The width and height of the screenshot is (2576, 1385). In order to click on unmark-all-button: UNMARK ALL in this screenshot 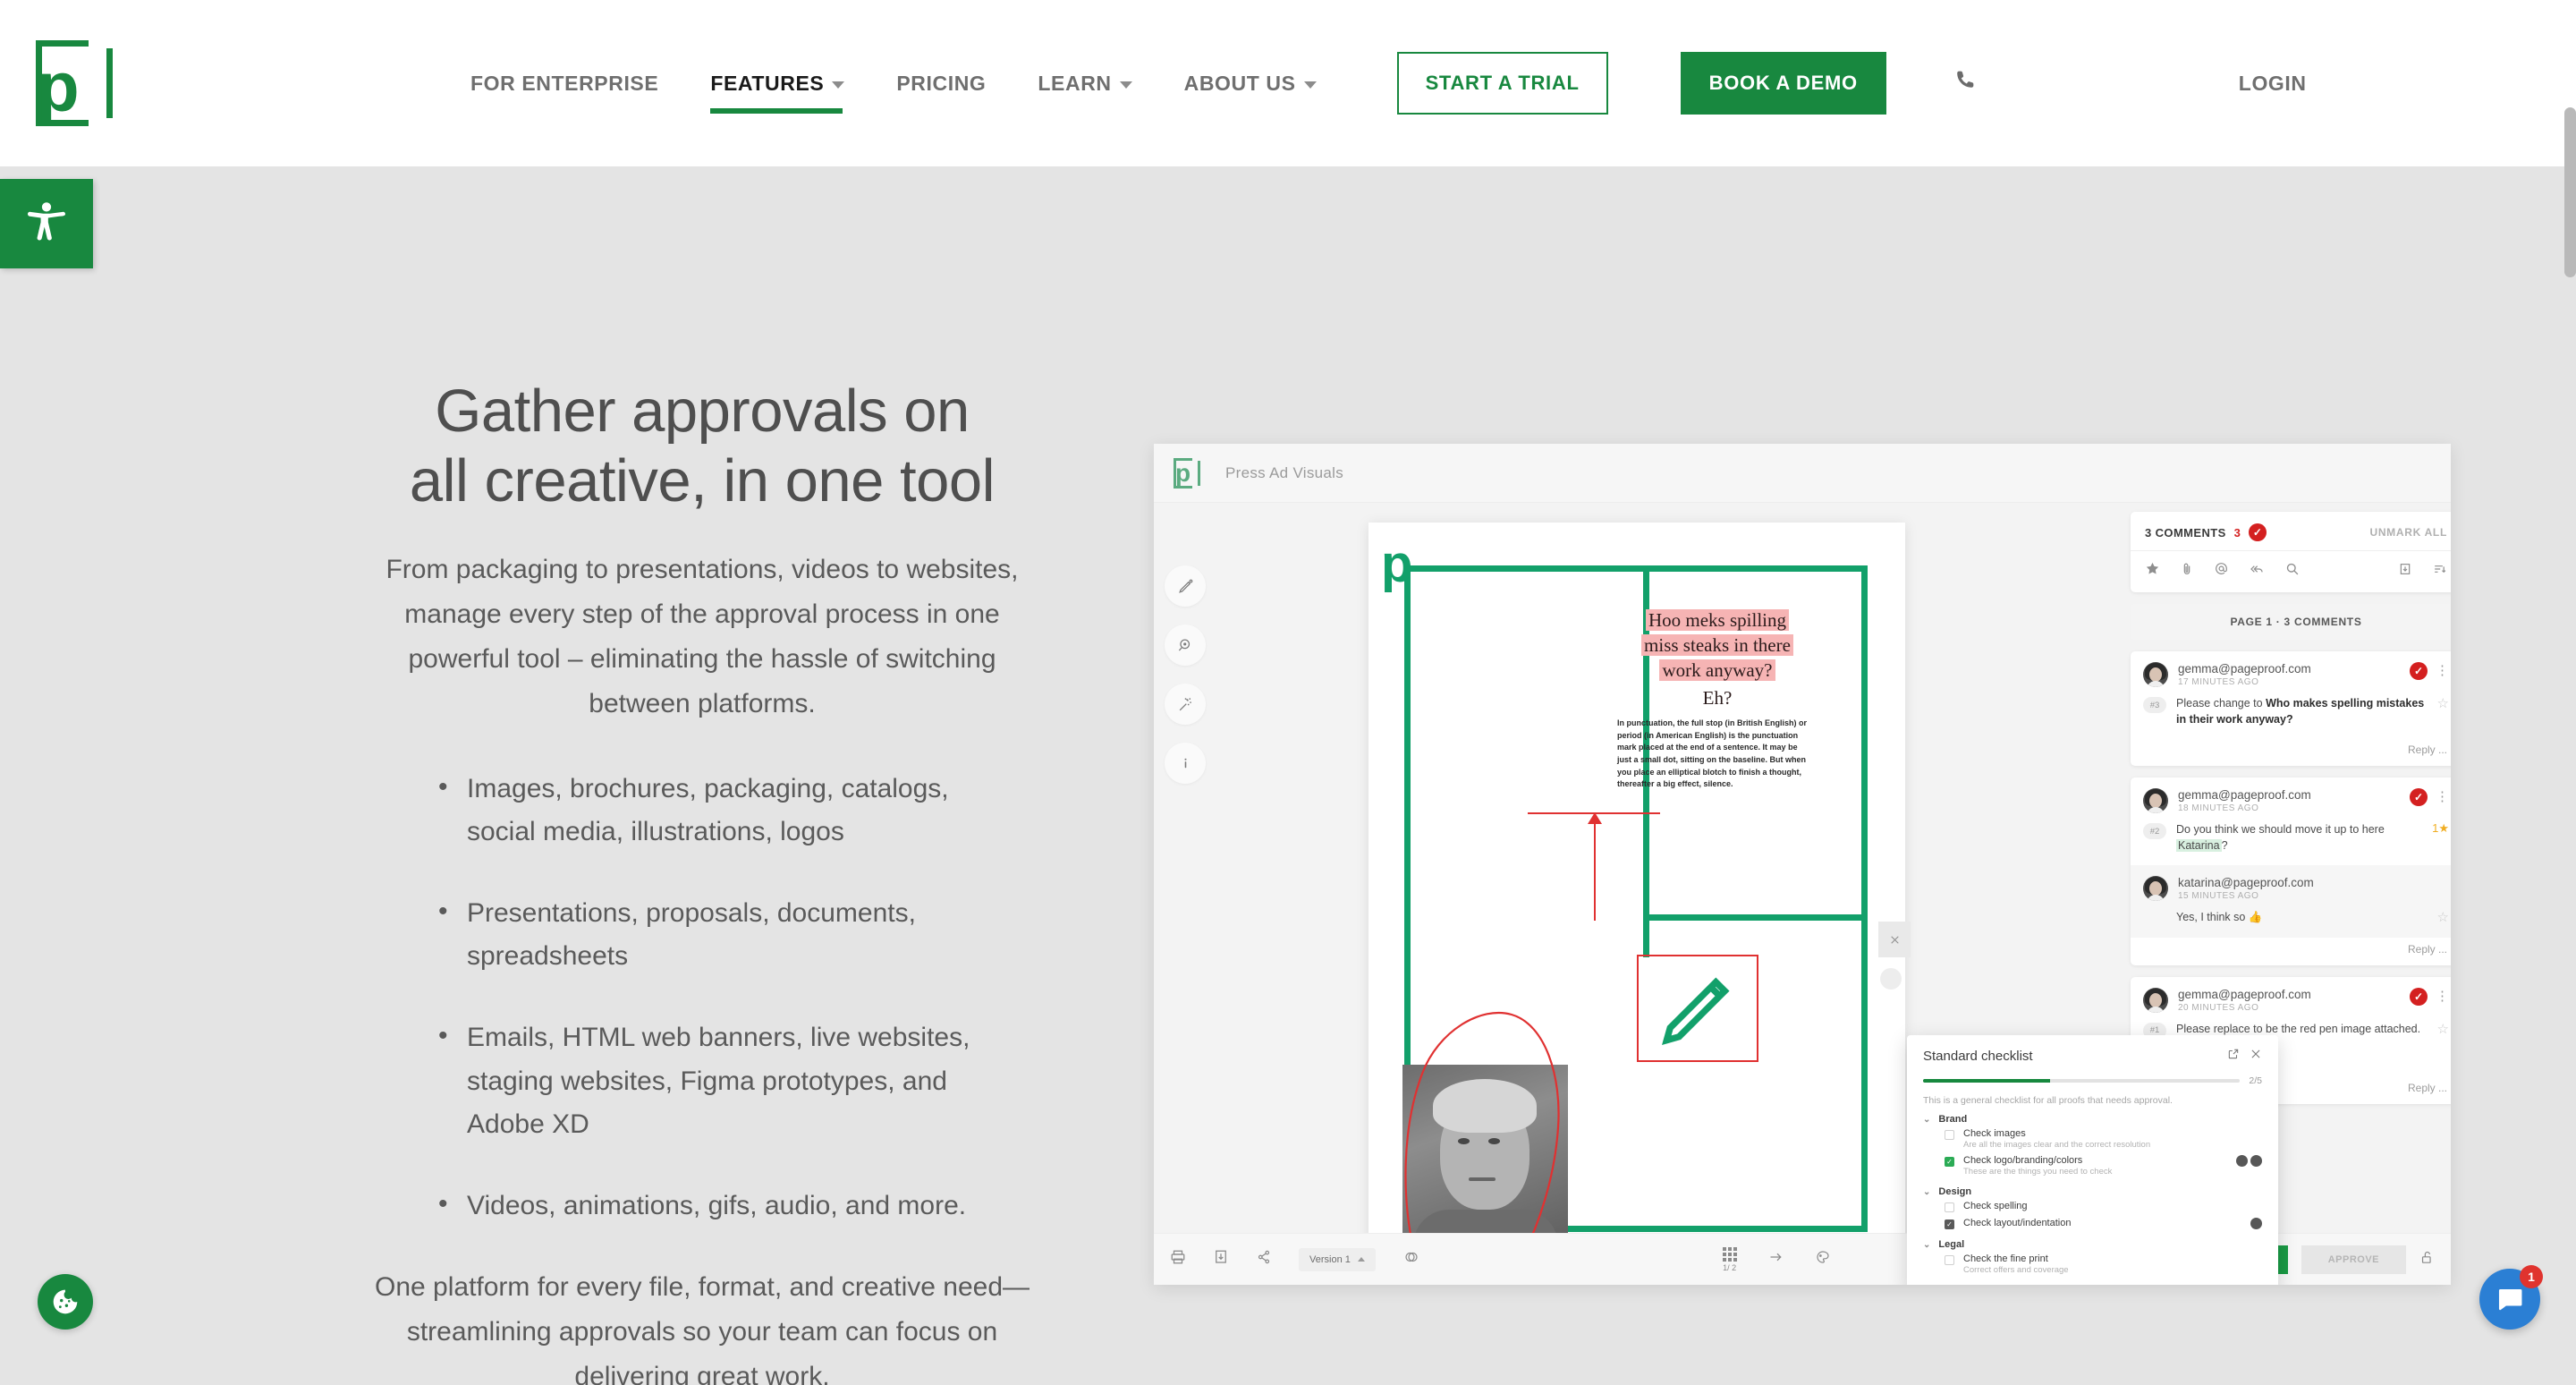, I will do `click(2408, 532)`.